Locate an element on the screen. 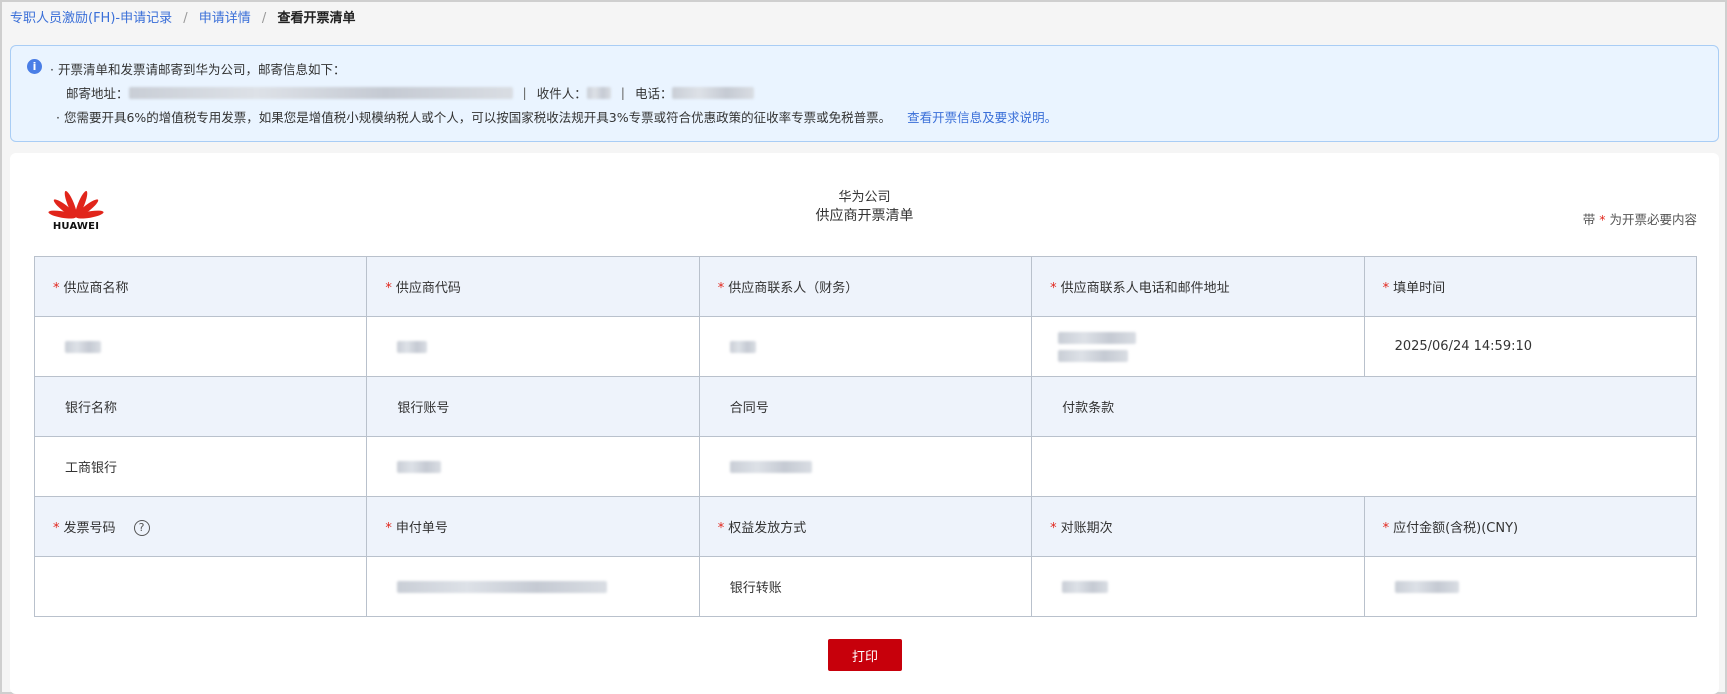 This screenshot has width=1727, height=694. header-fill-time: * 填单时间 is located at coordinates (1530, 286).